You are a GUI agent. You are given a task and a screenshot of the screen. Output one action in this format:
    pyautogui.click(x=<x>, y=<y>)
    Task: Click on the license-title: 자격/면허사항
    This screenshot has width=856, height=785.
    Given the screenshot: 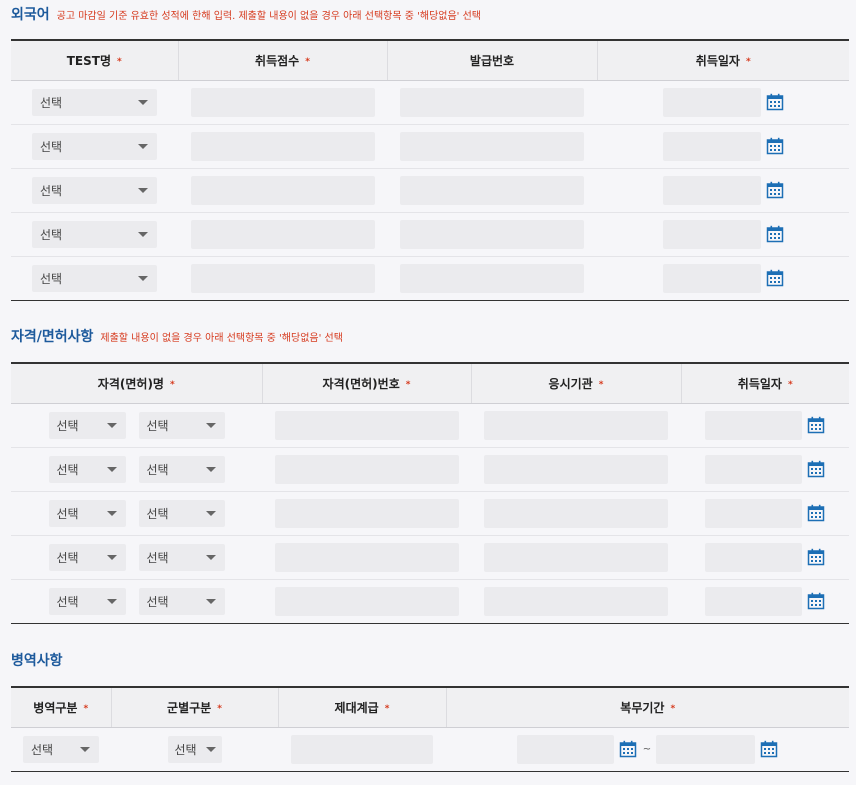 What is the action you would take?
    pyautogui.click(x=52, y=337)
    